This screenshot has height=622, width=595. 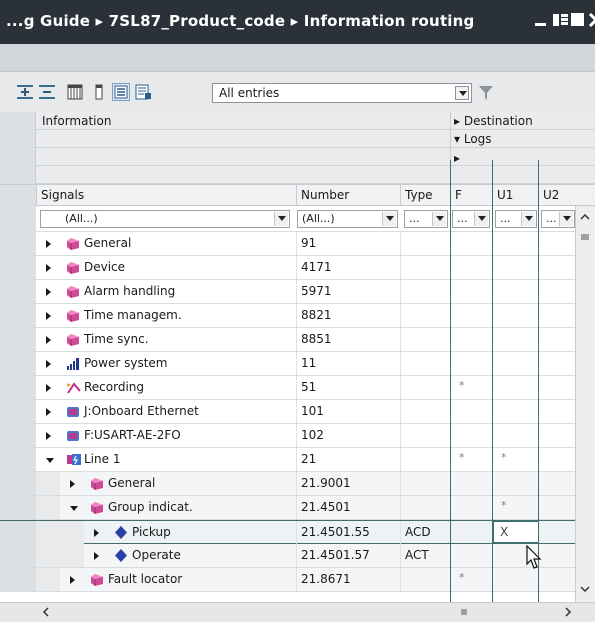 What do you see at coordinates (287, 292) in the screenshot?
I see `table-row: Alarm handling 5971` at bounding box center [287, 292].